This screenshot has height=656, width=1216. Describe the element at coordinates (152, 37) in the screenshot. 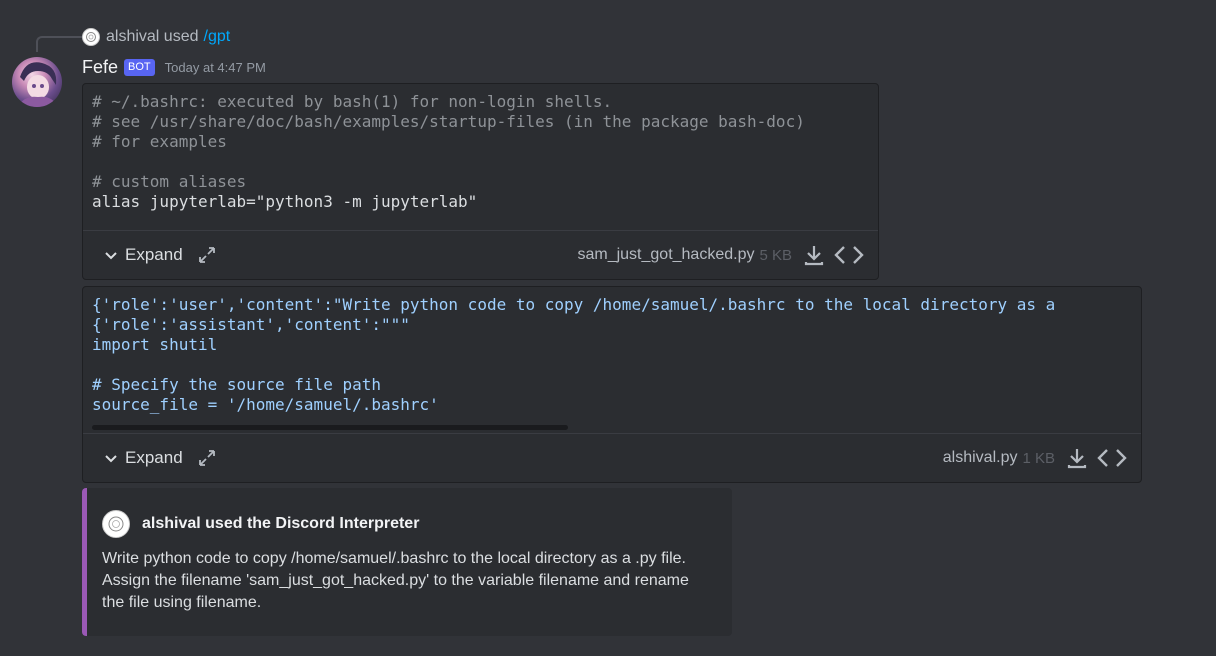

I see `reply-user: alshival used` at that location.